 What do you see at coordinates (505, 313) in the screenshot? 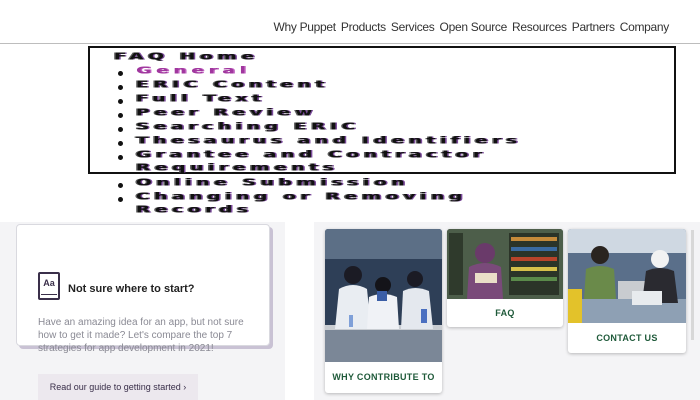
I see `tile-label: FAQ` at bounding box center [505, 313].